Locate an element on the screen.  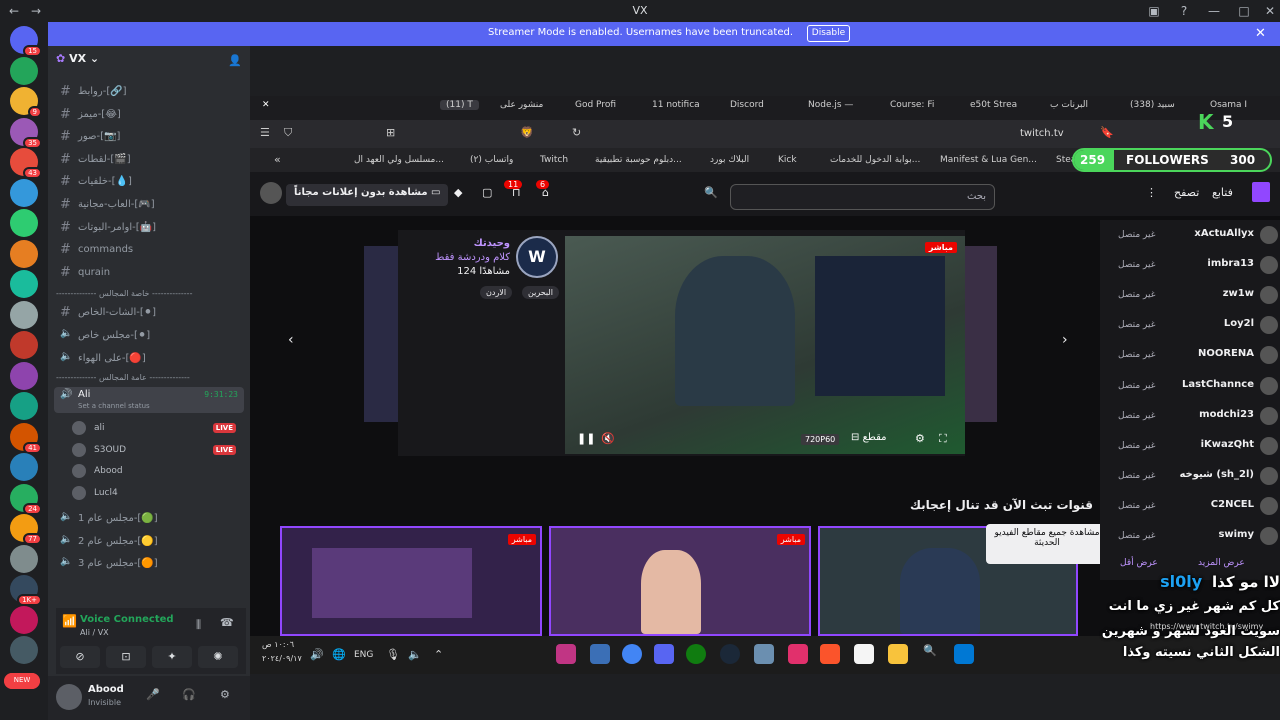
server-icon-3: 35 is located at coordinates (26, 133).